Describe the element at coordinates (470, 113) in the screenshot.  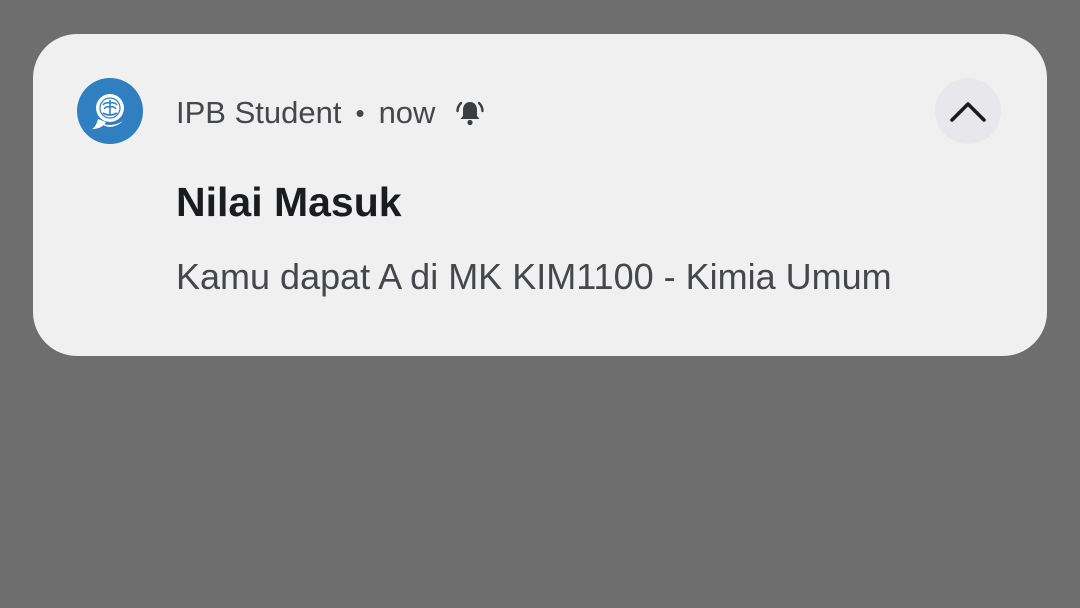
I see `bell-ring-icon` at that location.